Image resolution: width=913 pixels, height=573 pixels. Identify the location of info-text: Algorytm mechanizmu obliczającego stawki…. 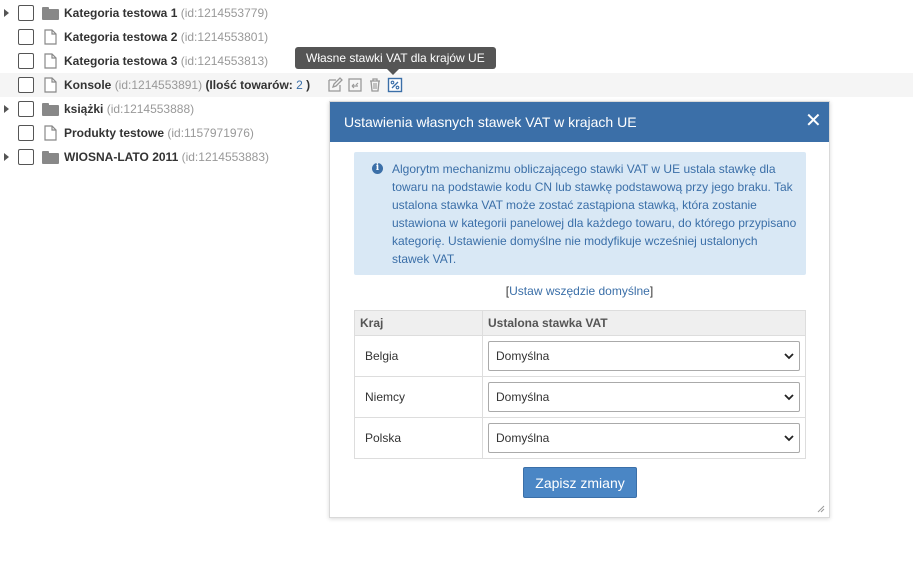
(594, 214).